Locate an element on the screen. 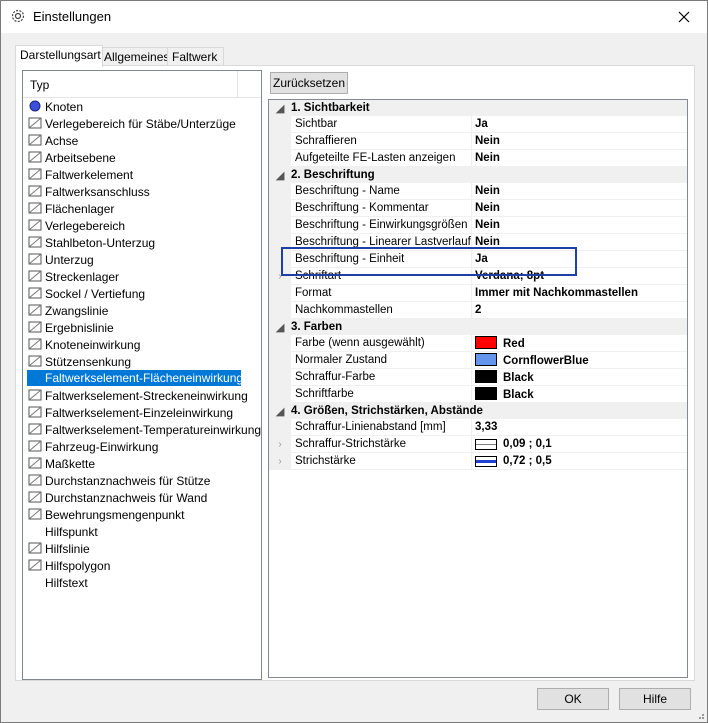 The height and width of the screenshot is (723, 708). property-value-cell: Red is located at coordinates (579, 343).